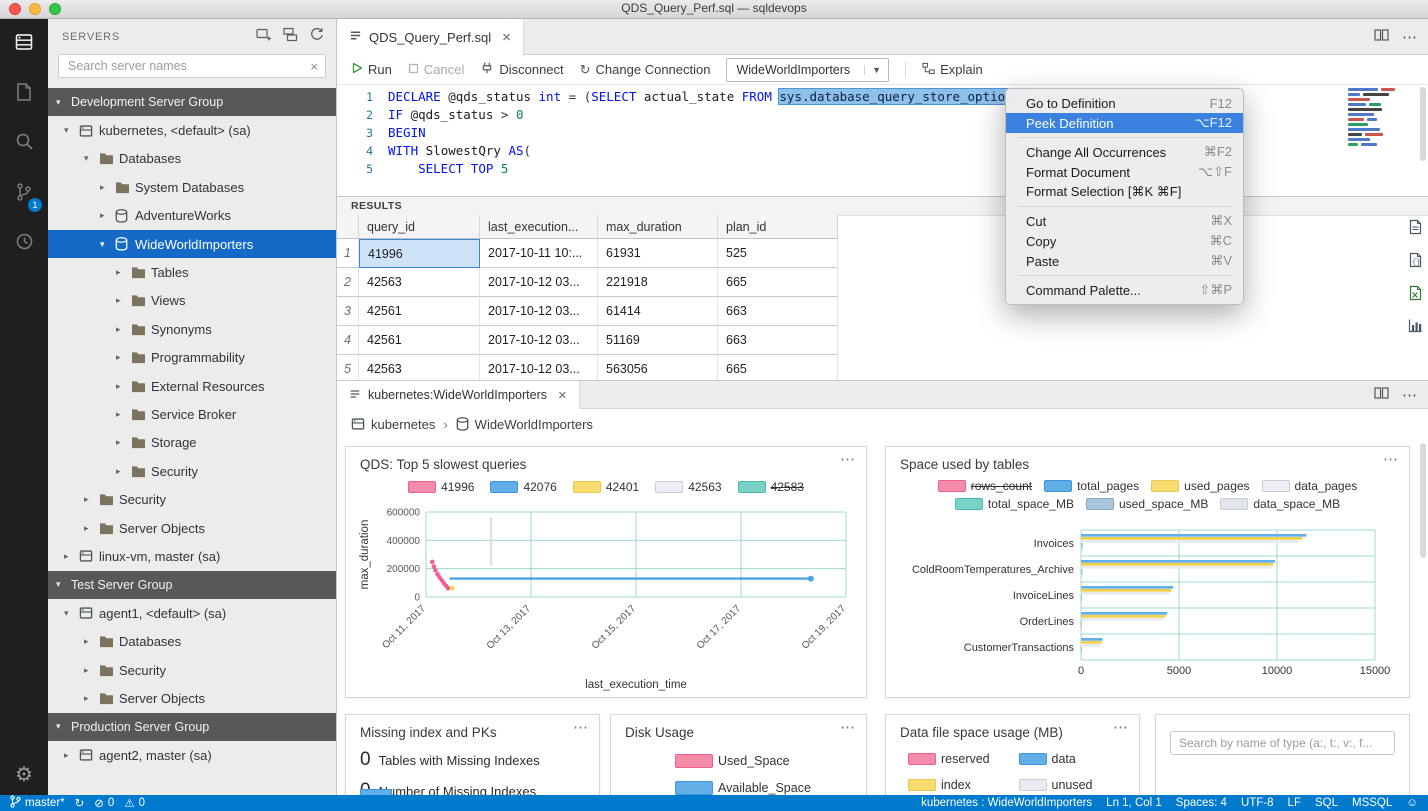 This screenshot has height=811, width=1428. I want to click on menu-item: Peek Definition ⌥F12, so click(1124, 123).